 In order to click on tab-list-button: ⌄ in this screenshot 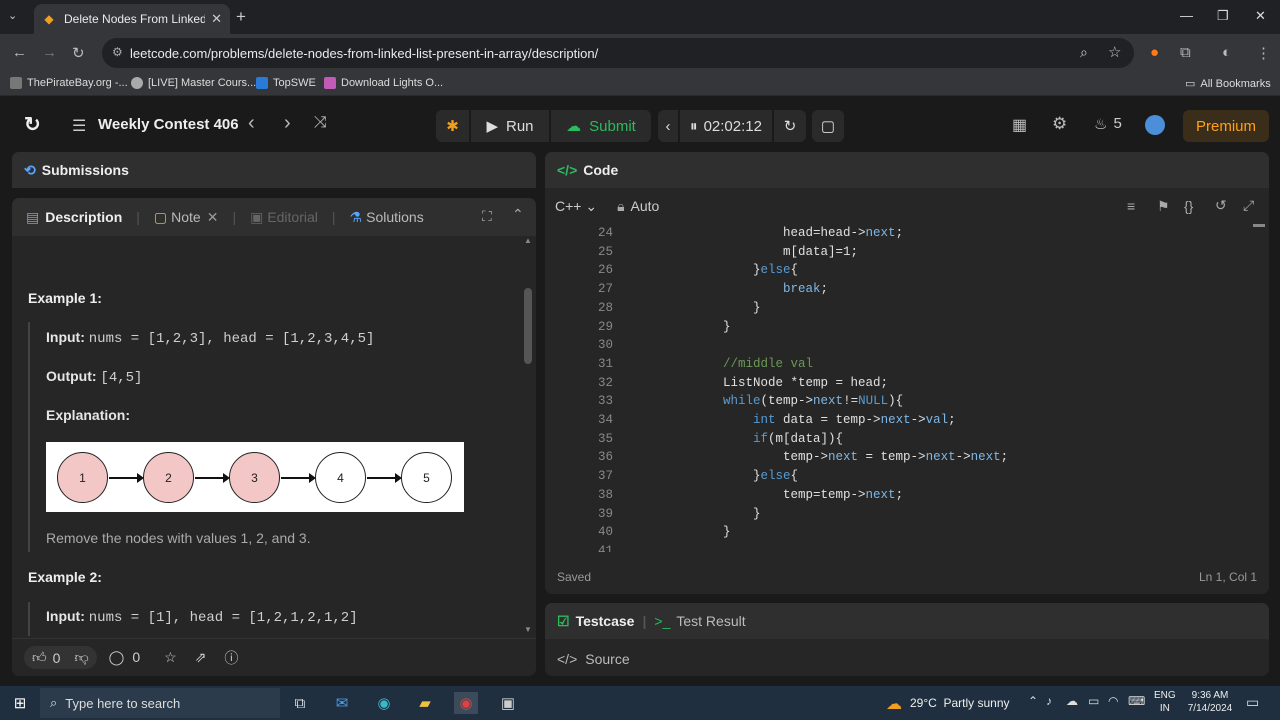, I will do `click(12, 15)`.